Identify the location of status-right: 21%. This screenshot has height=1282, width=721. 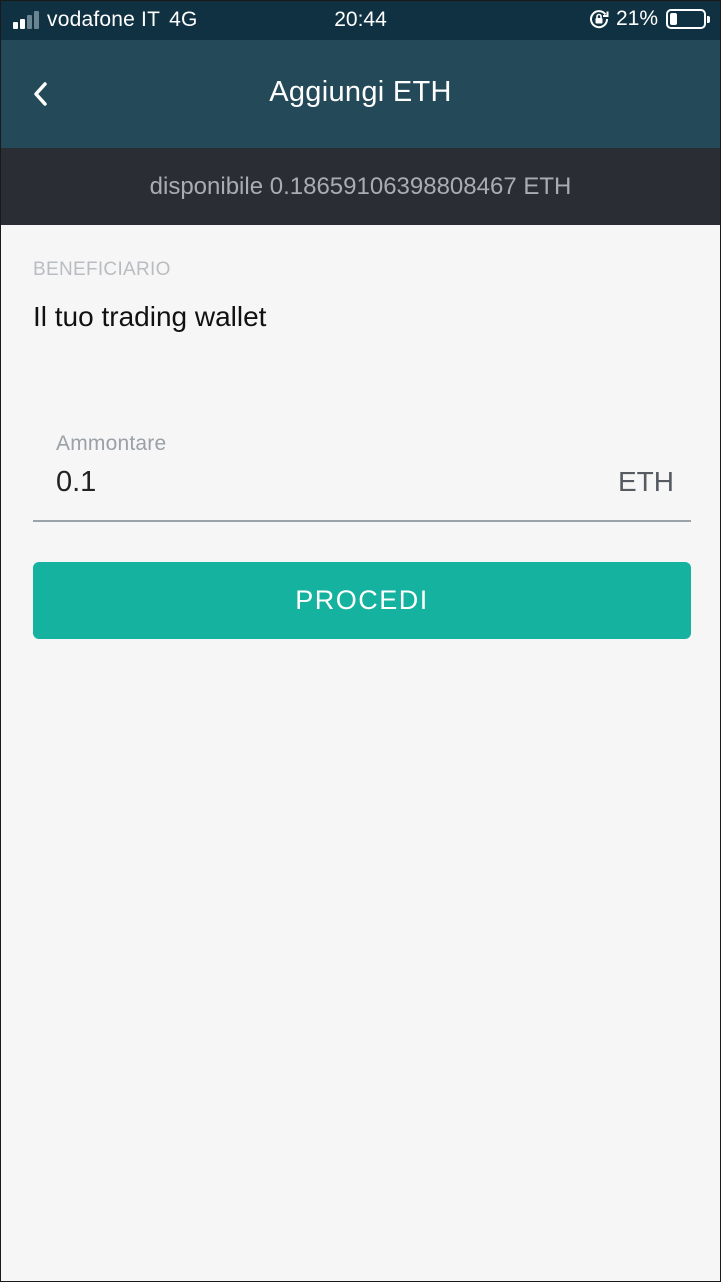
(649, 19).